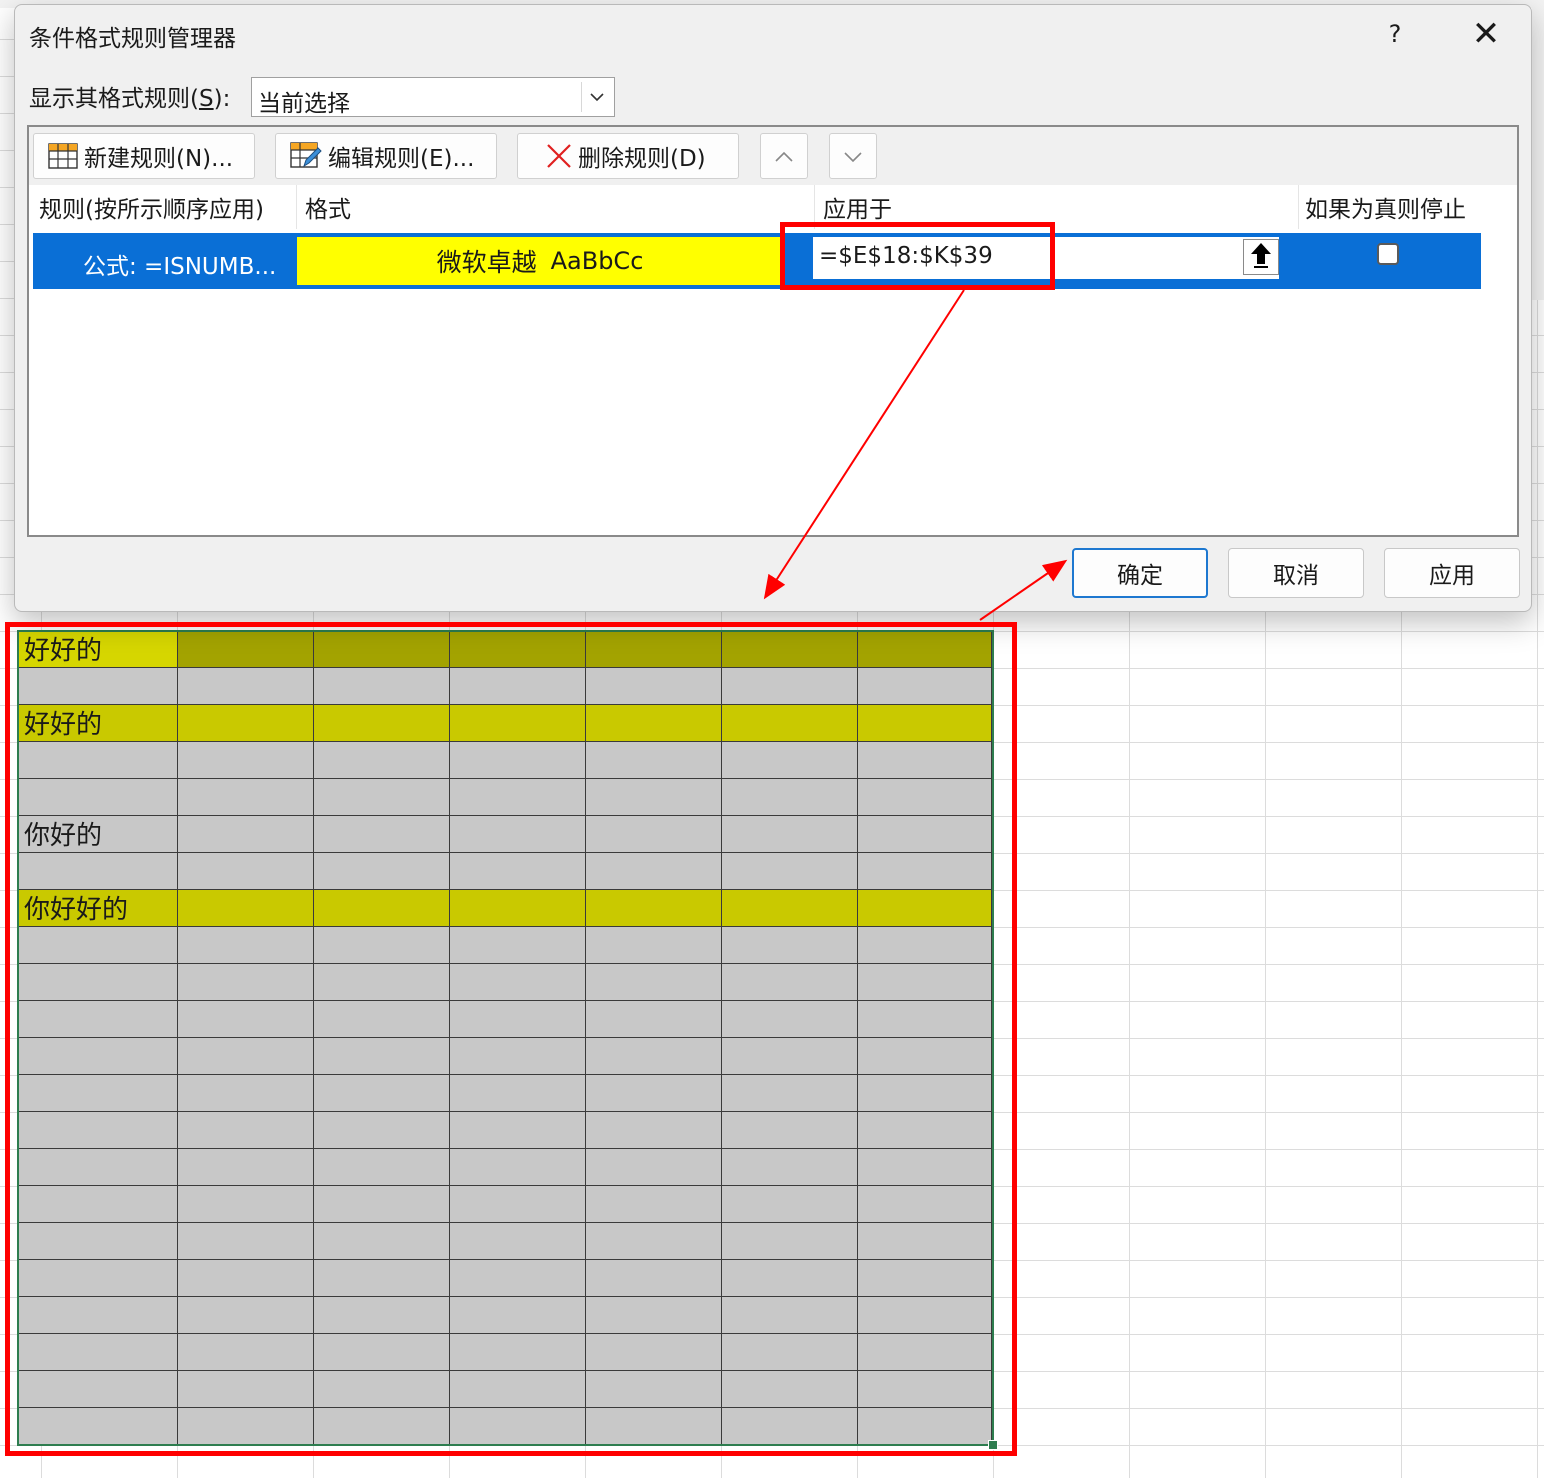 The height and width of the screenshot is (1478, 1544). Describe the element at coordinates (1296, 573) in the screenshot. I see `cancel-button: 取消` at that location.